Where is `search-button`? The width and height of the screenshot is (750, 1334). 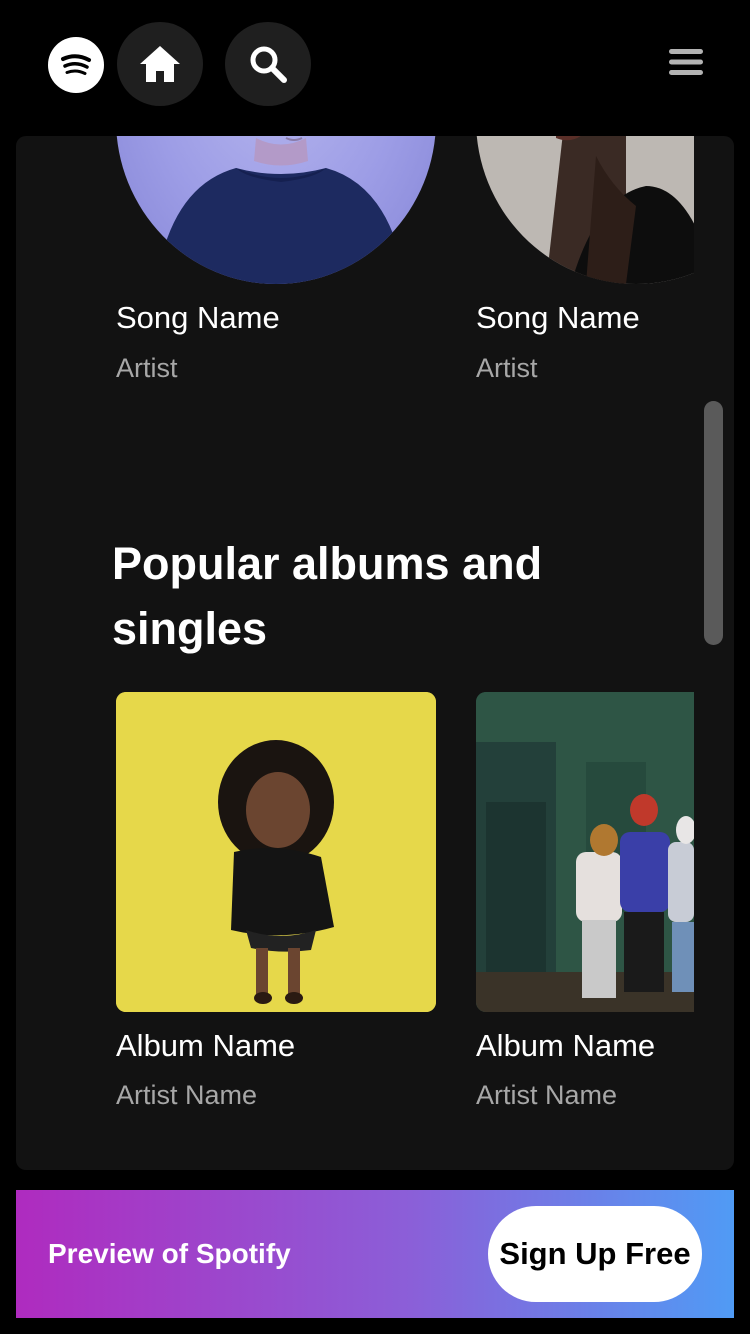
search-button is located at coordinates (268, 64).